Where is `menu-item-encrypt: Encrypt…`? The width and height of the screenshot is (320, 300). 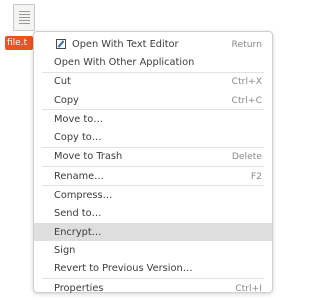
menu-item-encrypt: Encrypt… is located at coordinates (153, 232).